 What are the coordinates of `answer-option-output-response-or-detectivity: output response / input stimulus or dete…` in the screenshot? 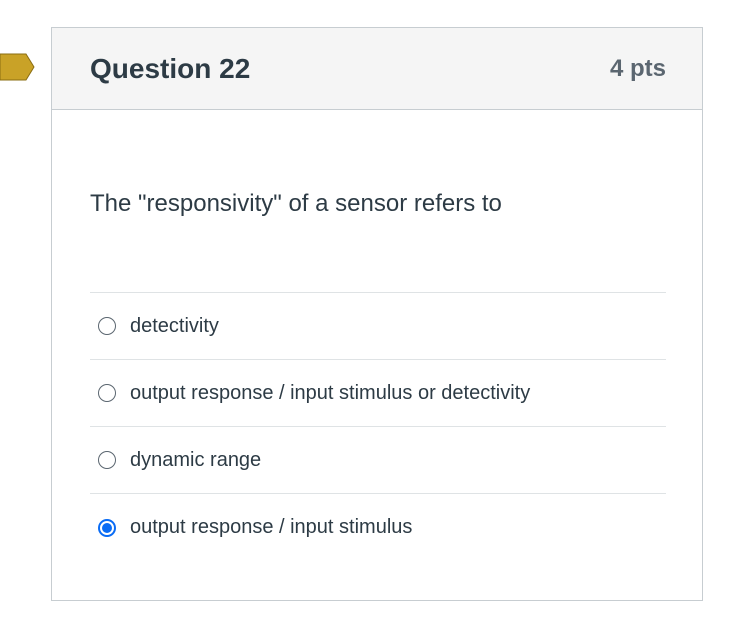 It's located at (378, 393).